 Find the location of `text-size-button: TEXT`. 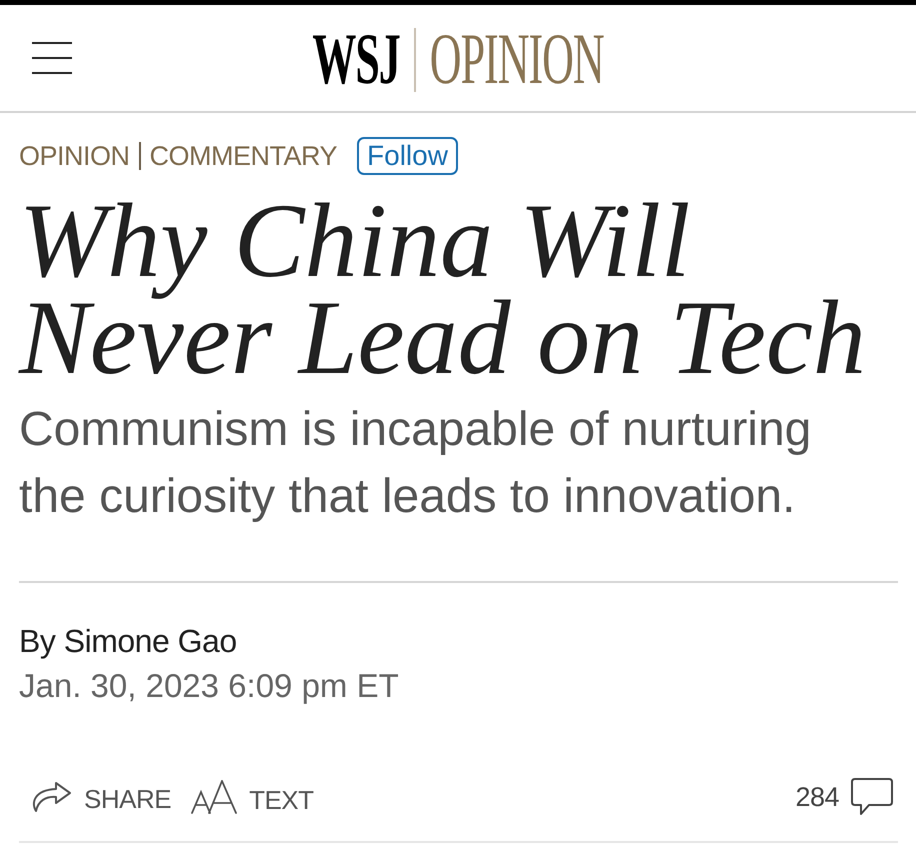

text-size-button: TEXT is located at coordinates (252, 797).